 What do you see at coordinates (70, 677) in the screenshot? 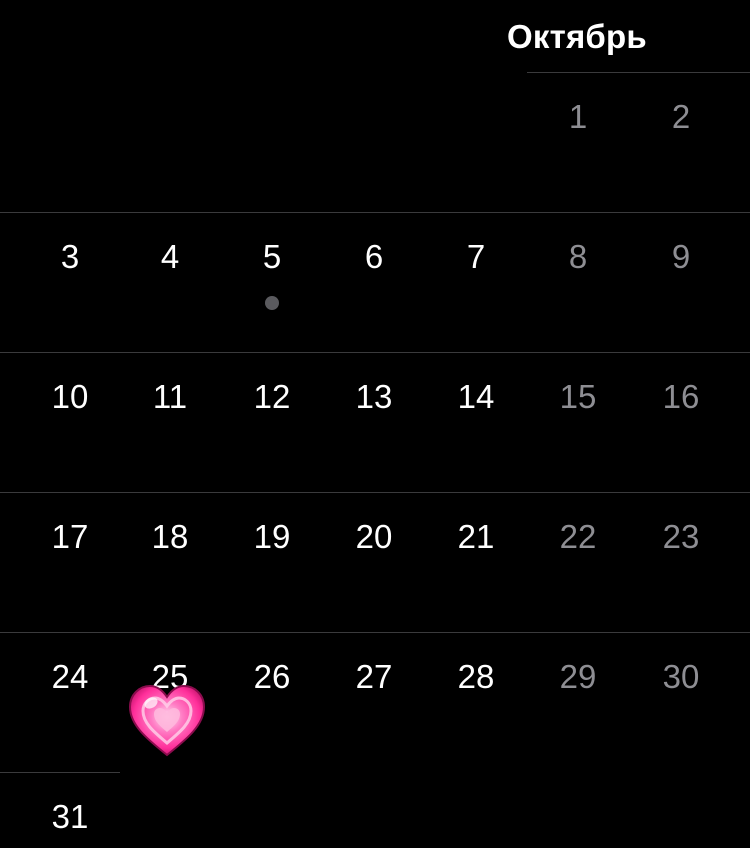
I see `day-cell-24: 24` at bounding box center [70, 677].